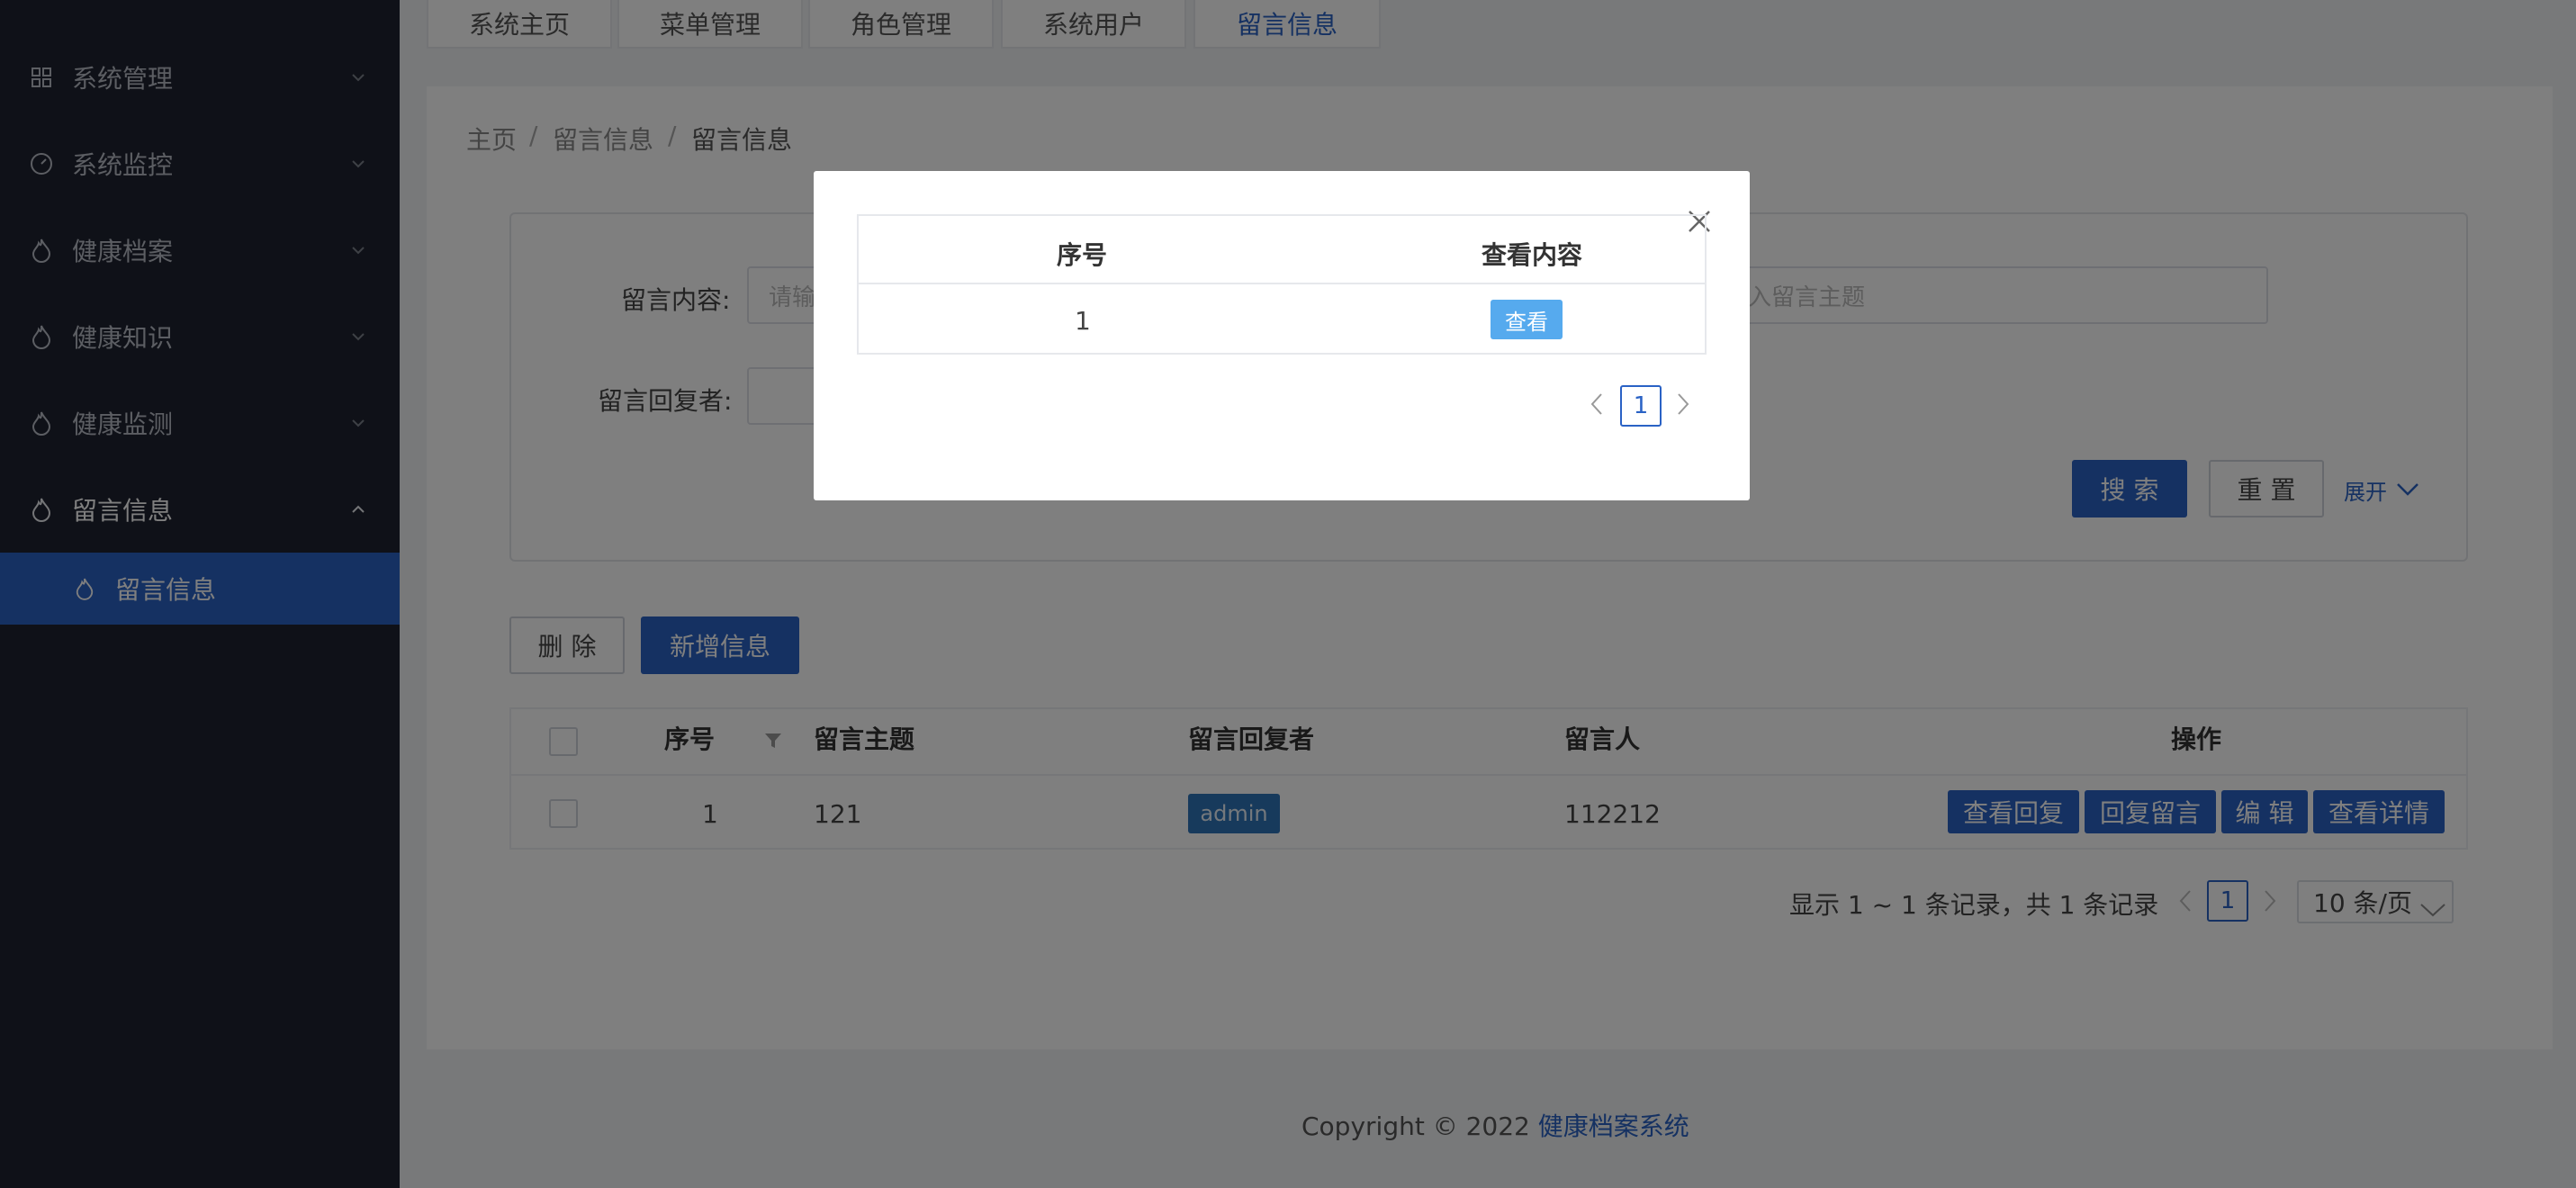 The height and width of the screenshot is (1188, 2576). What do you see at coordinates (1083, 321) in the screenshot?
I see `modal-cell-index: 1` at bounding box center [1083, 321].